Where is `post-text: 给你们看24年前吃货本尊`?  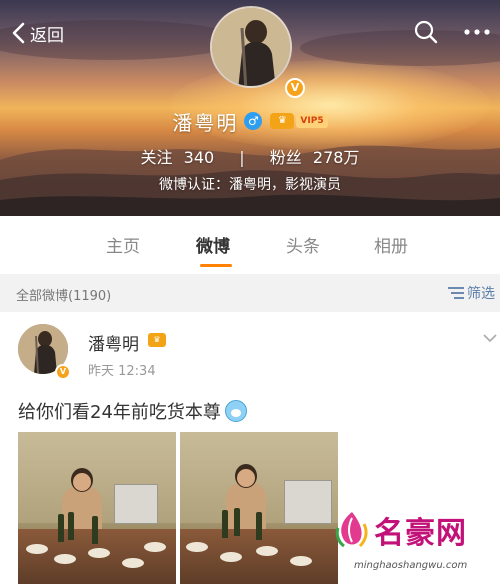 post-text: 给你们看24年前吃货本尊 is located at coordinates (119, 412).